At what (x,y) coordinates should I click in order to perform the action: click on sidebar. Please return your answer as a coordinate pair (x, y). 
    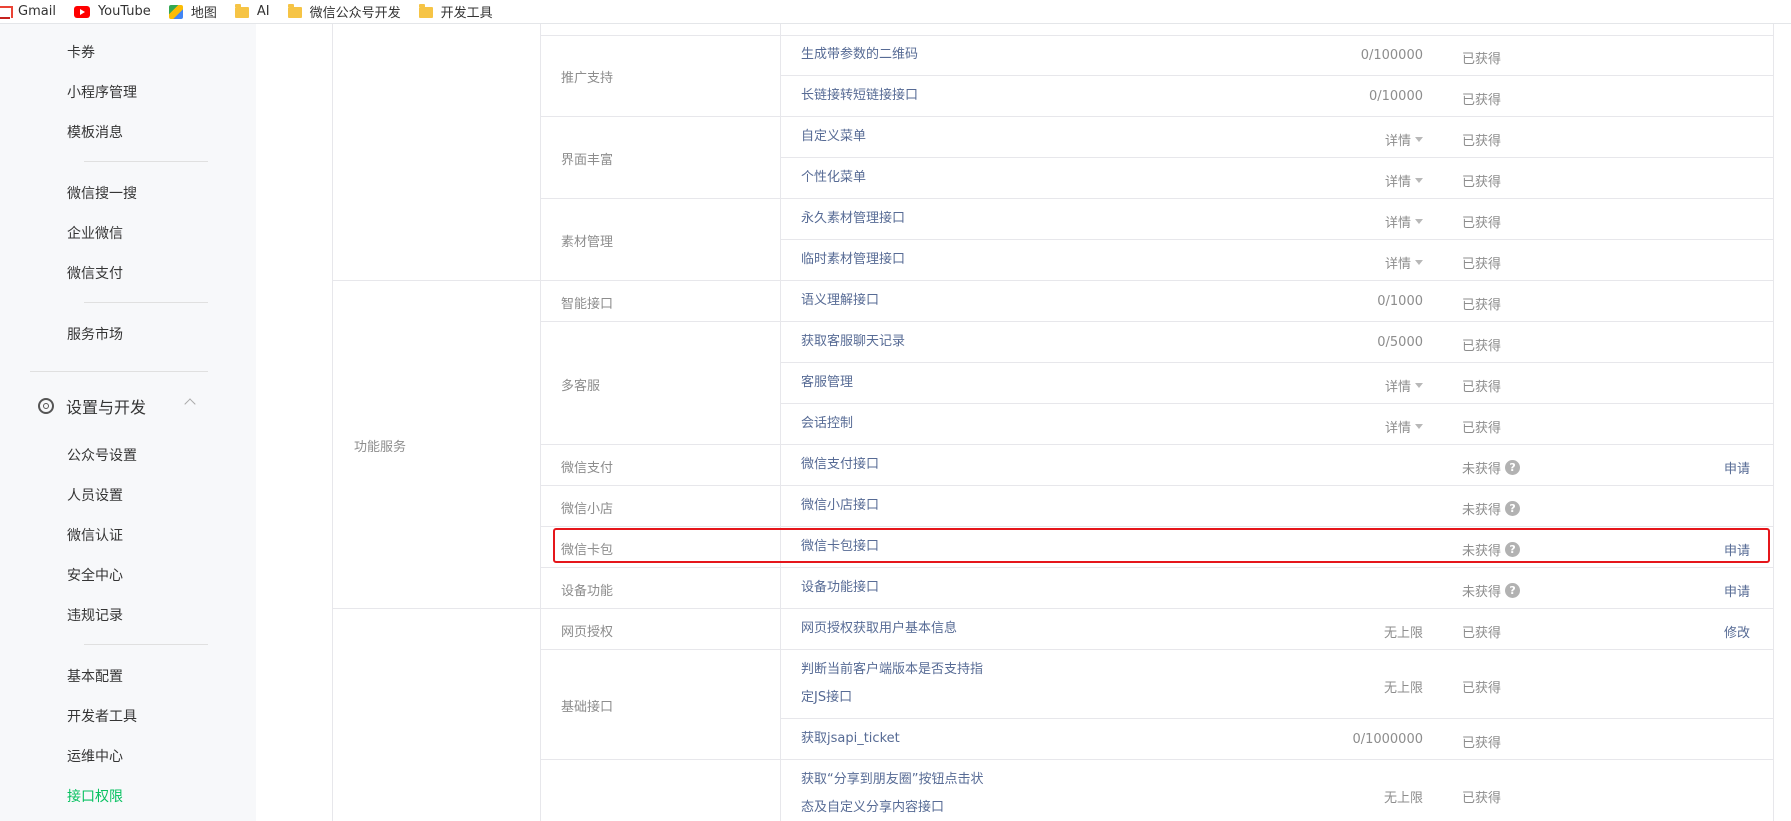
    Looking at the image, I should click on (128, 422).